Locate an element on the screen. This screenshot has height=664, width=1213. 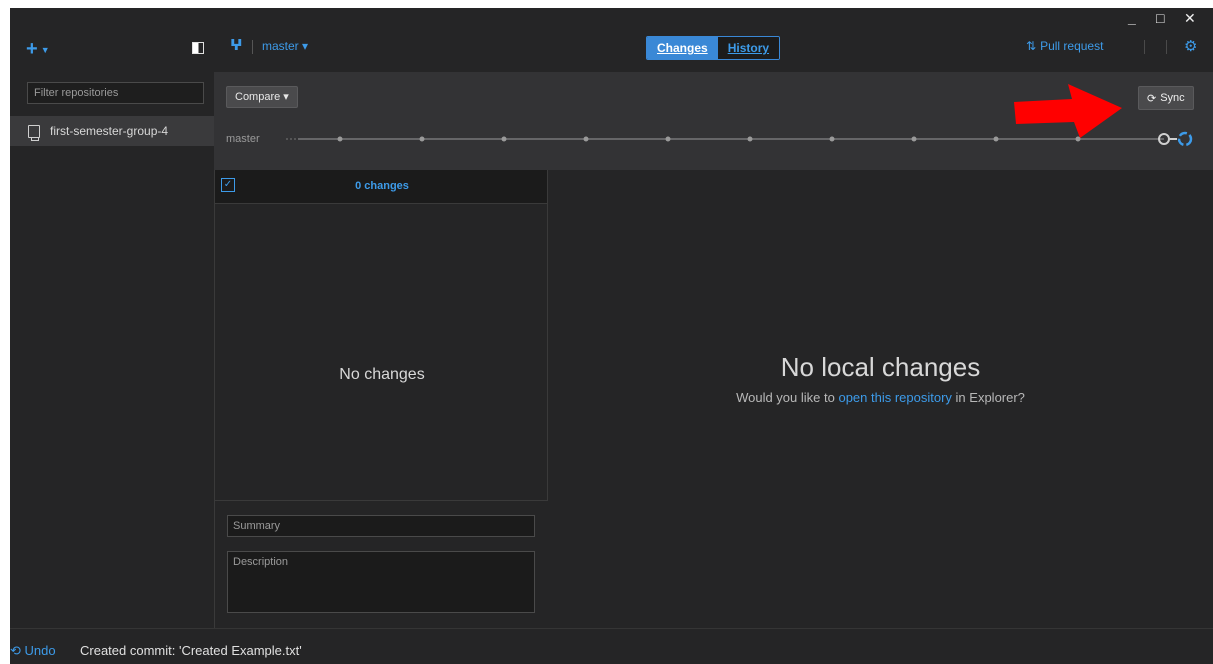
sync-icon: ⟳ is located at coordinates (1152, 98).